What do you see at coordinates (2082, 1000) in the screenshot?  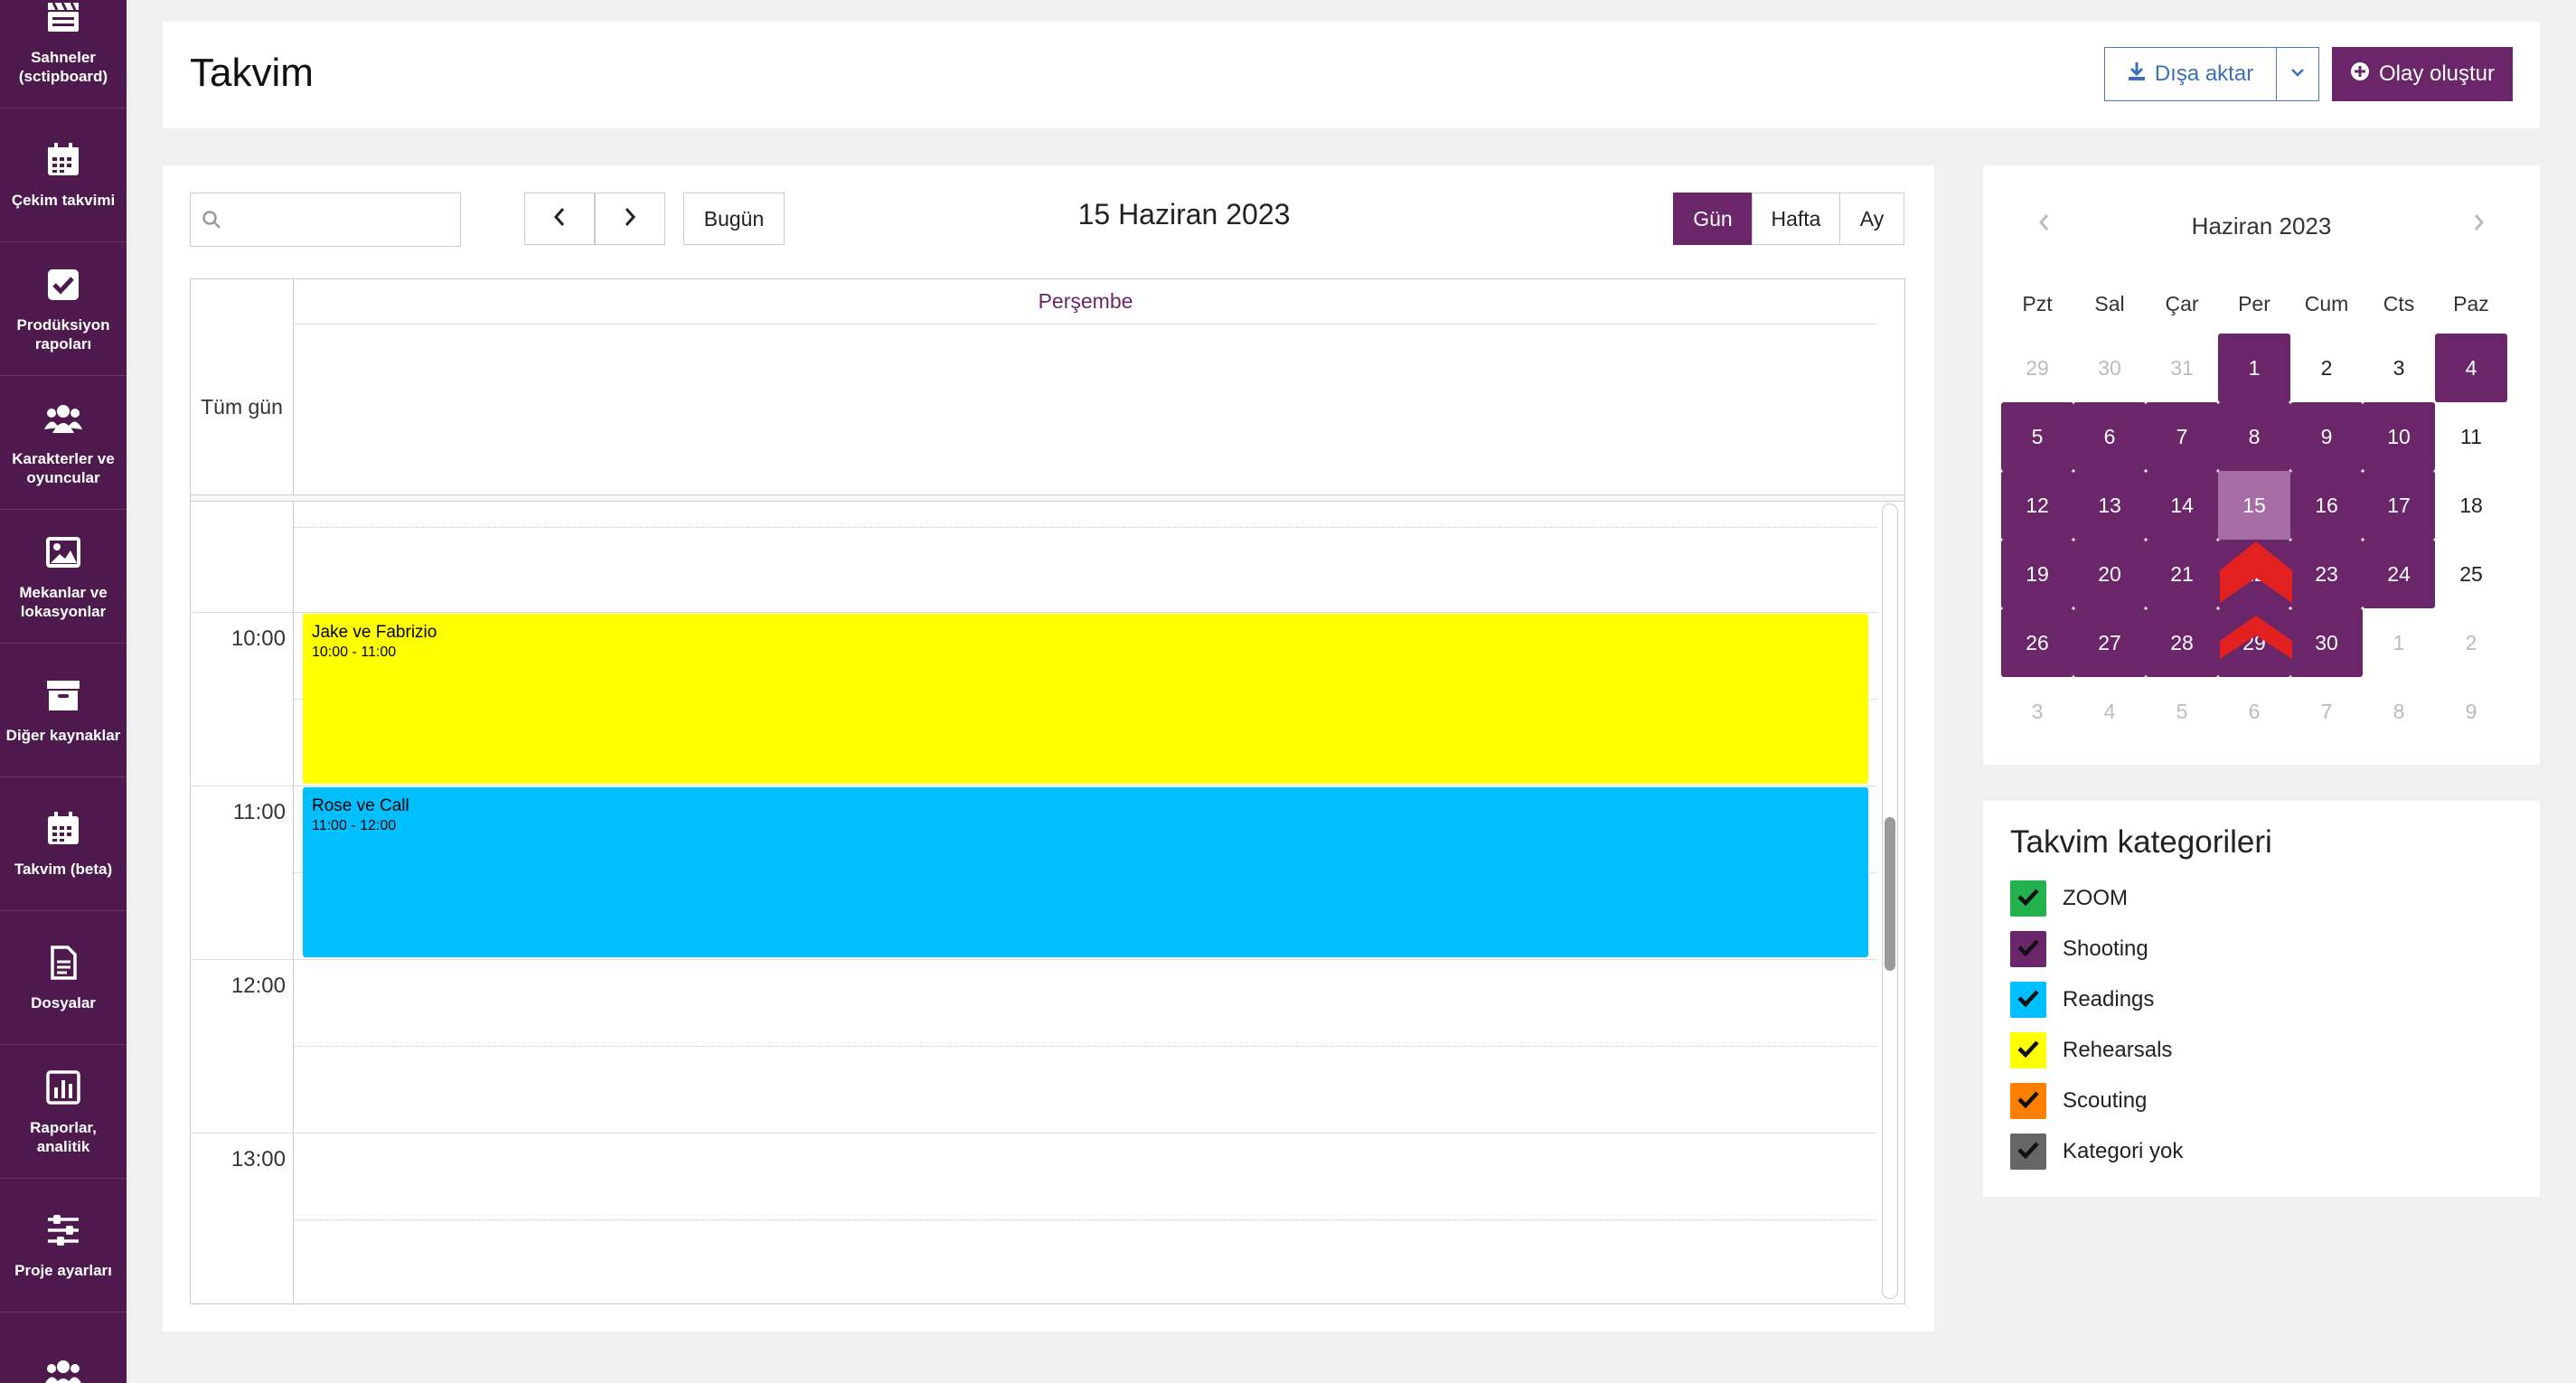 I see `category-item: Readings` at bounding box center [2082, 1000].